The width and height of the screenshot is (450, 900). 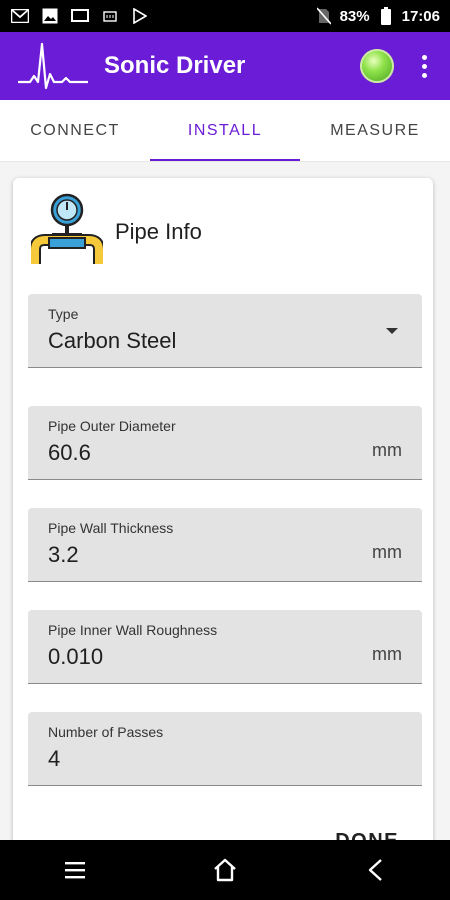 I want to click on screen-icon, so click(x=80, y=16).